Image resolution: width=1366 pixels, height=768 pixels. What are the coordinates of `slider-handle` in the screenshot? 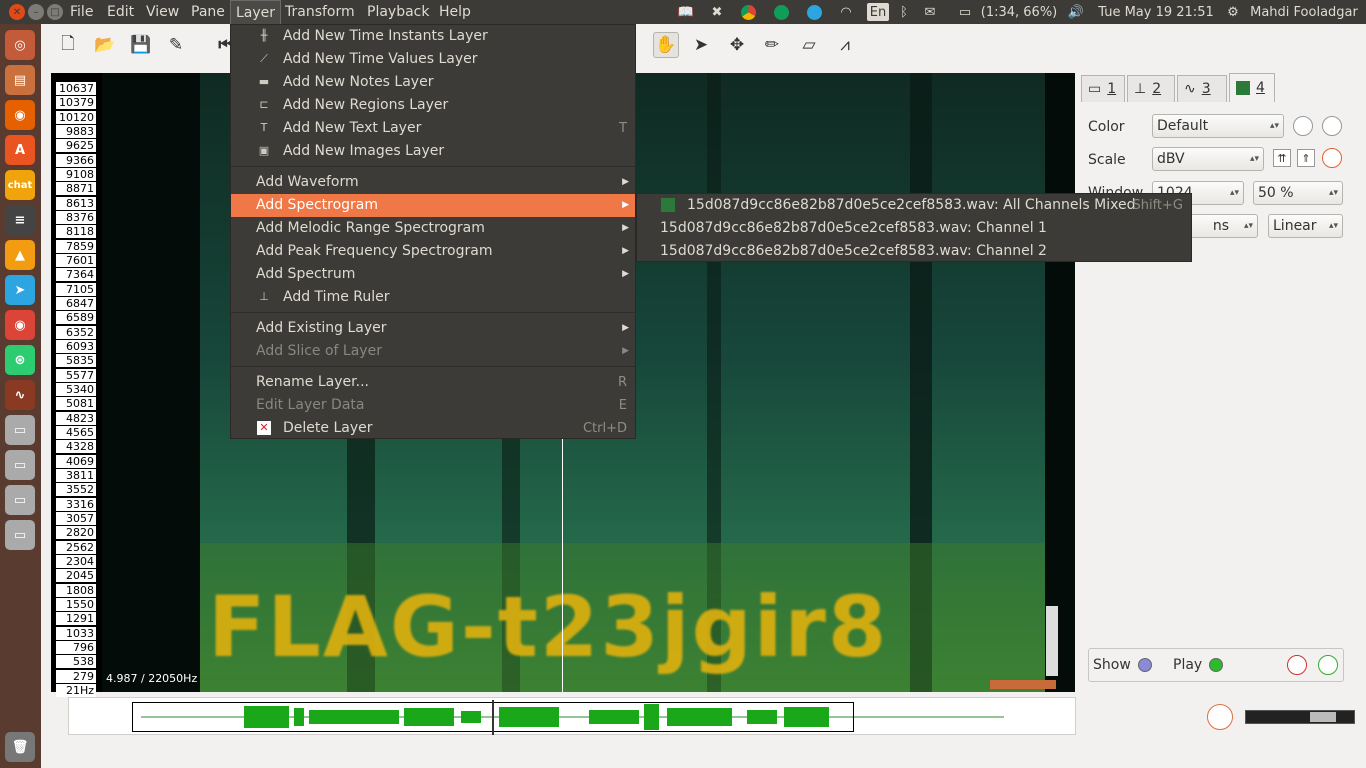 It's located at (1323, 717).